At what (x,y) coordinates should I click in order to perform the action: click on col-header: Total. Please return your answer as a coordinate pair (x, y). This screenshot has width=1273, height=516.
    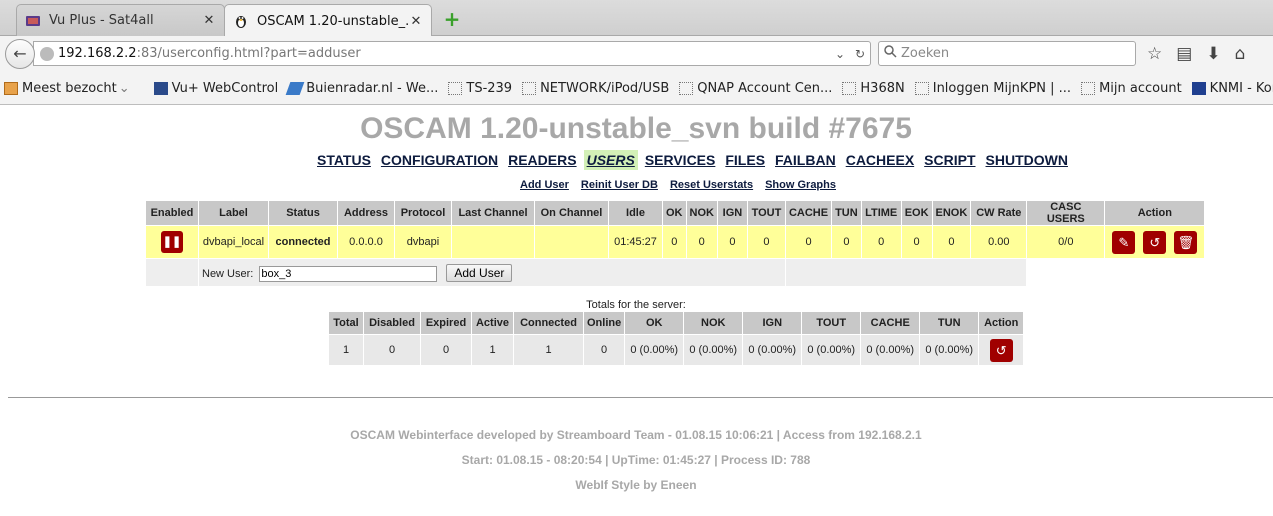
    Looking at the image, I should click on (346, 323).